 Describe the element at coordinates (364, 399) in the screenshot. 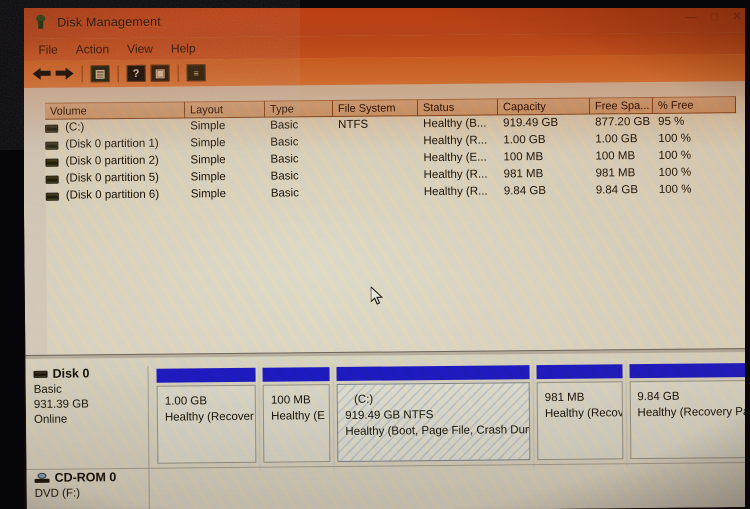

I see `partition-label: (C:)` at that location.